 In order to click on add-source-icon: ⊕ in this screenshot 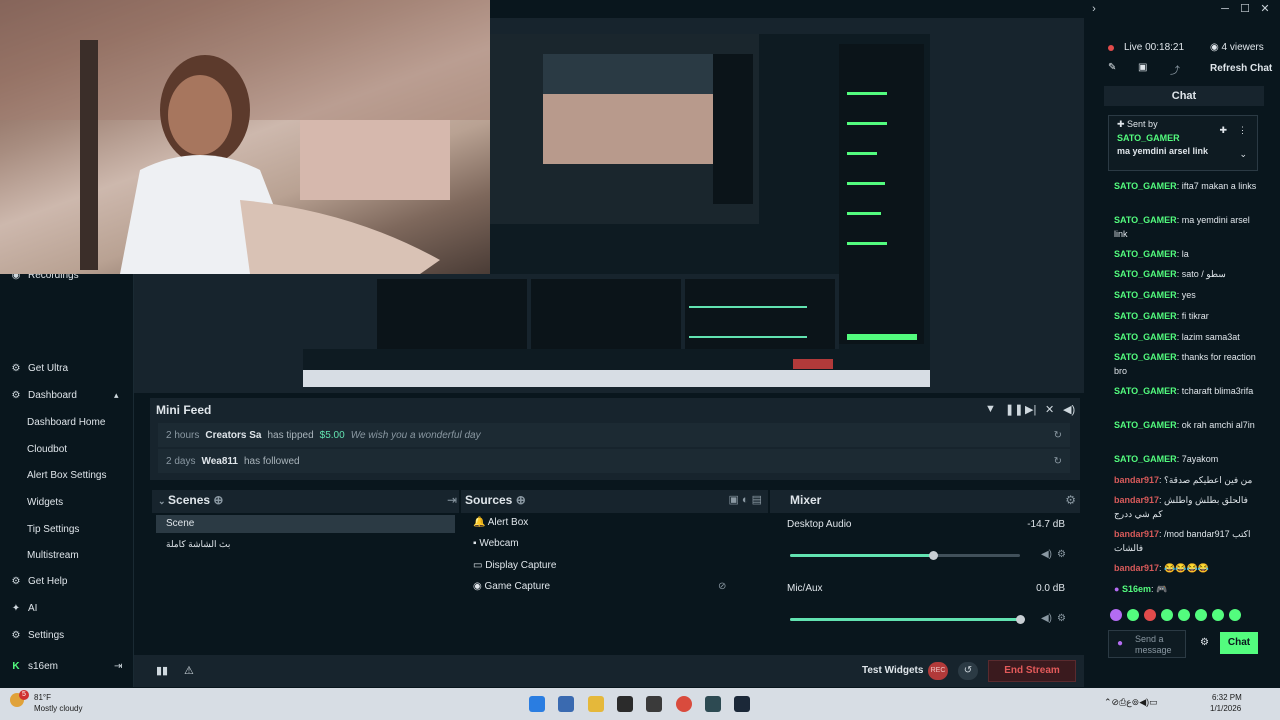, I will do `click(521, 500)`.